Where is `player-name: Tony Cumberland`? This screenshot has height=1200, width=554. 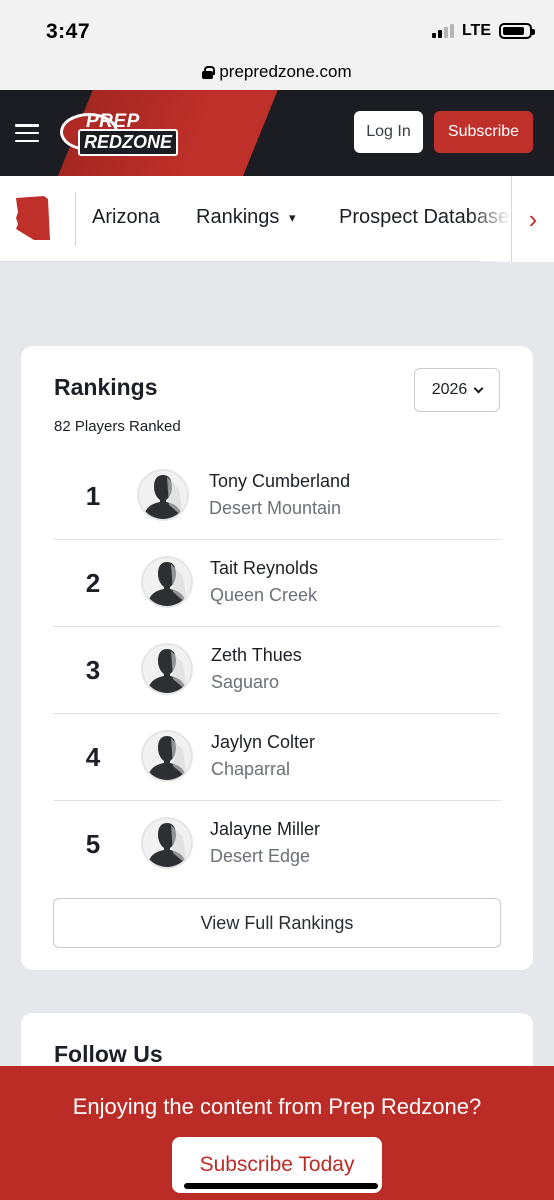
player-name: Tony Cumberland is located at coordinates (280, 481).